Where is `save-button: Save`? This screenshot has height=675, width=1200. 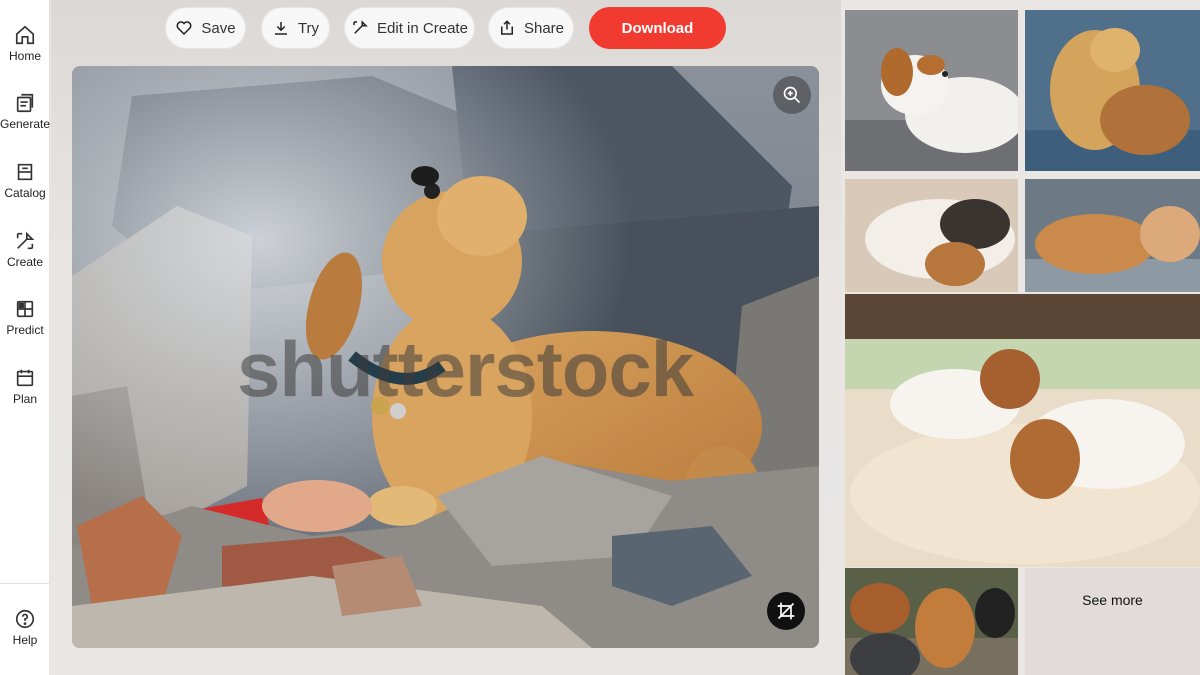 save-button: Save is located at coordinates (205, 28).